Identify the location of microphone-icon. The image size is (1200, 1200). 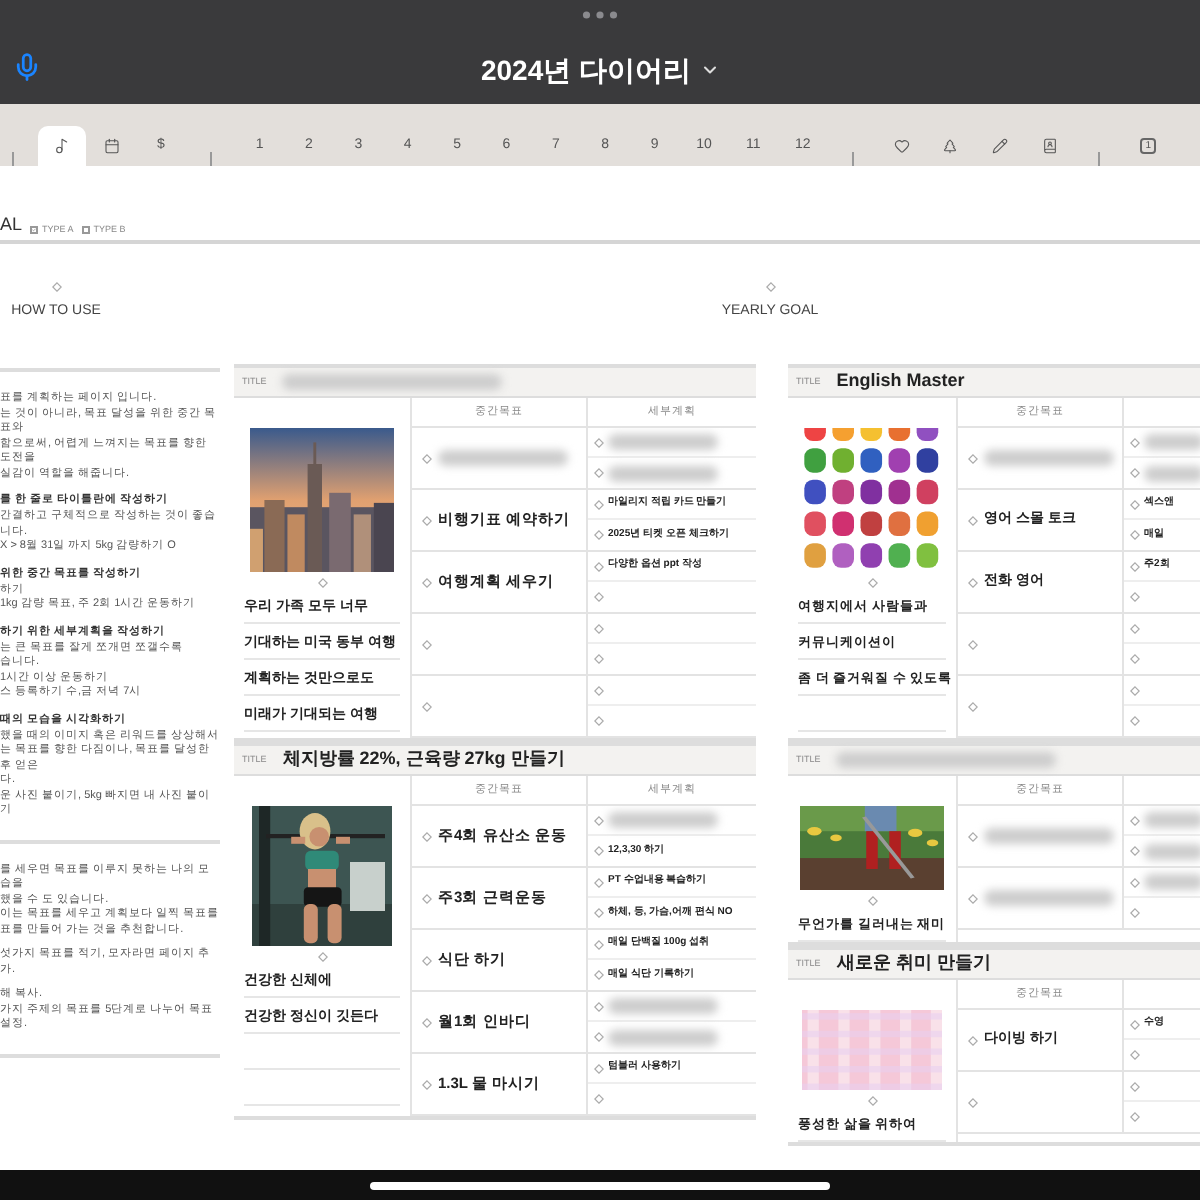
(27, 67).